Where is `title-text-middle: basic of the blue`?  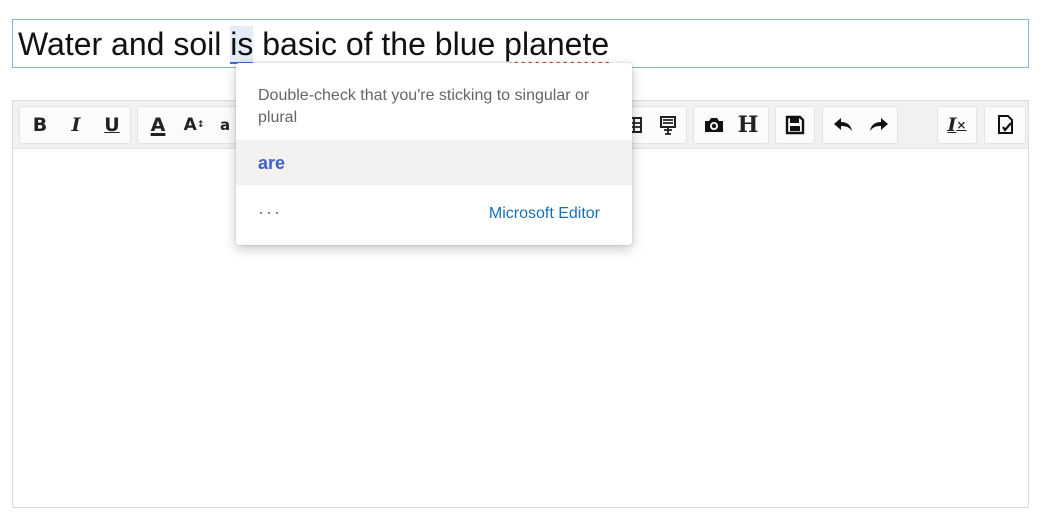 title-text-middle: basic of the blue is located at coordinates (379, 44).